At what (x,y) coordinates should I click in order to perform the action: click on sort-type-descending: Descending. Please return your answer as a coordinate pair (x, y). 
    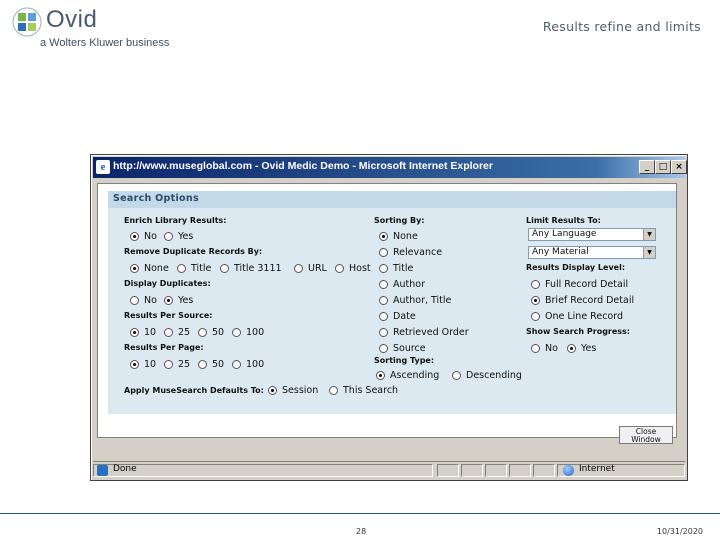
    Looking at the image, I should click on (487, 375).